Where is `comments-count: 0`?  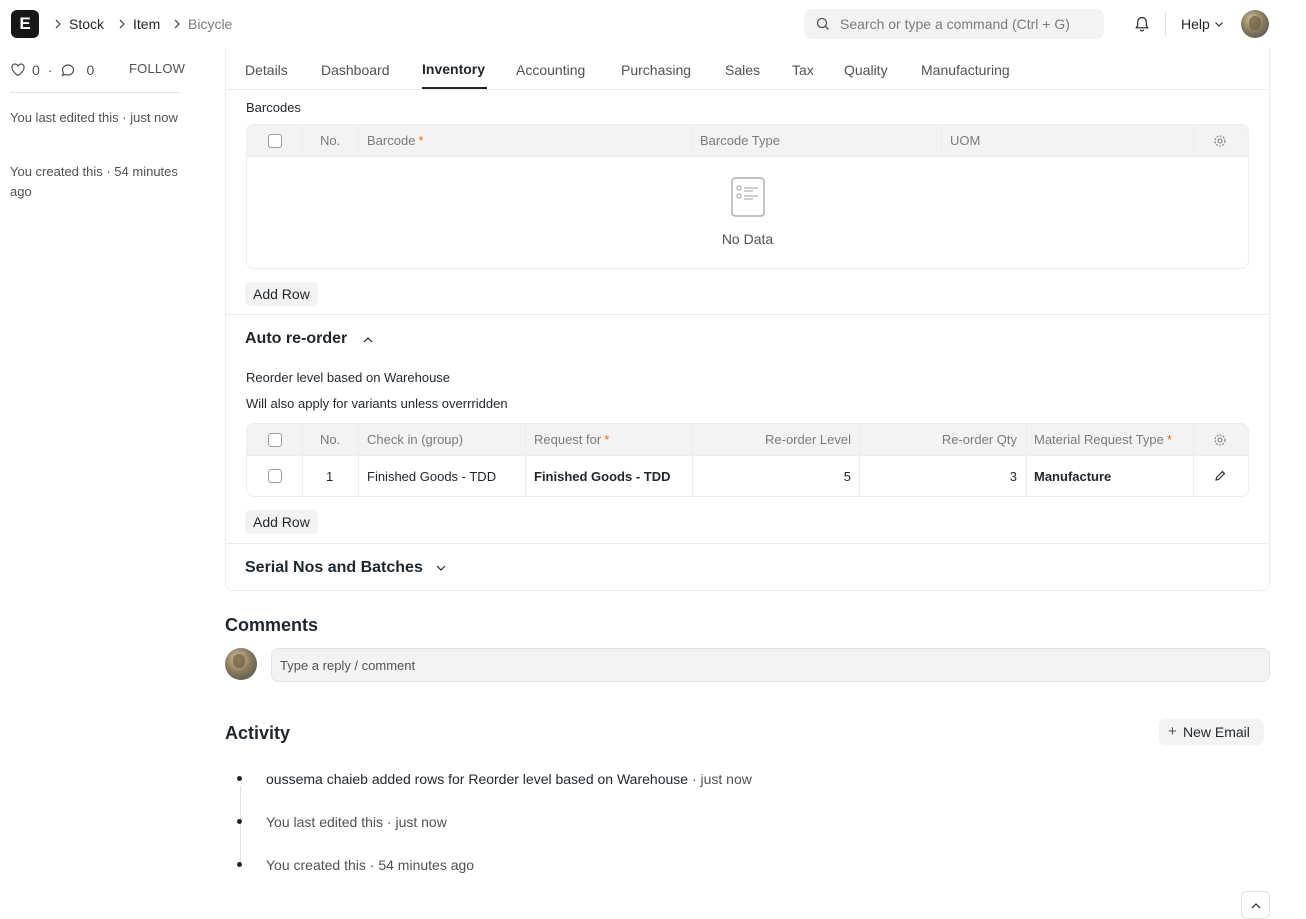 comments-count: 0 is located at coordinates (90, 70).